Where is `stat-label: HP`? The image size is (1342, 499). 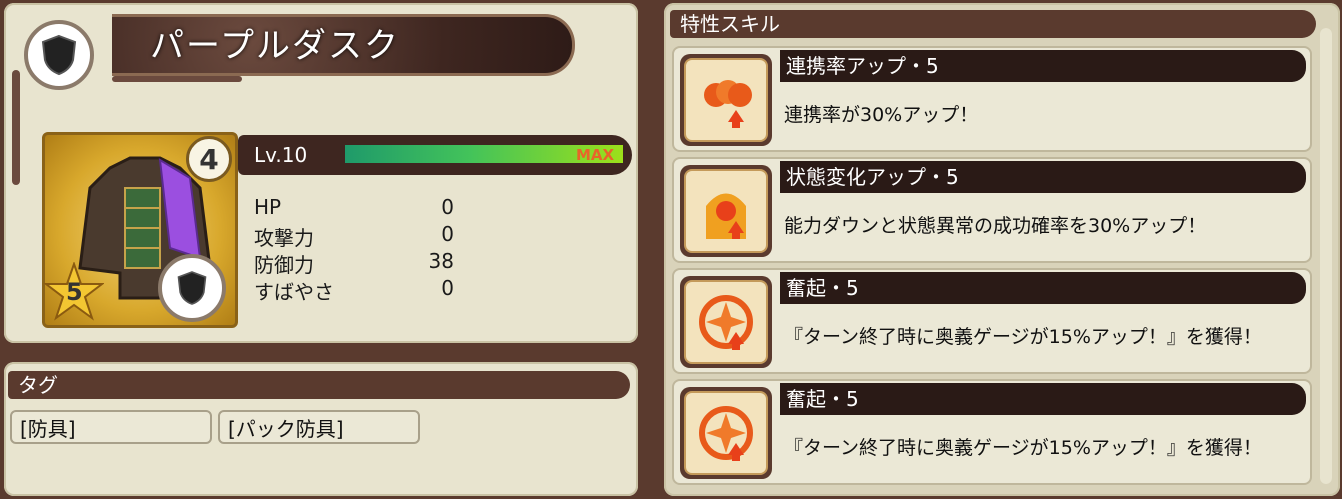
stat-label: HP is located at coordinates (268, 207).